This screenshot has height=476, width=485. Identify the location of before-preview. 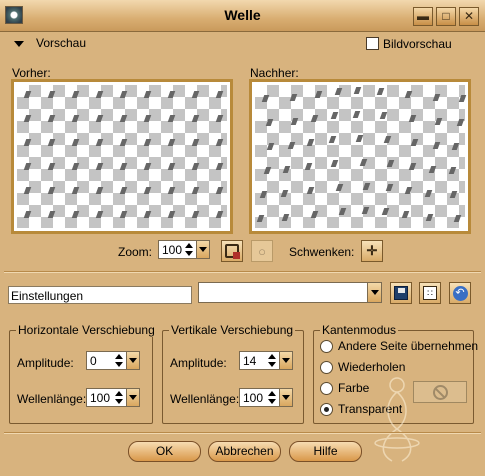
(122, 156).